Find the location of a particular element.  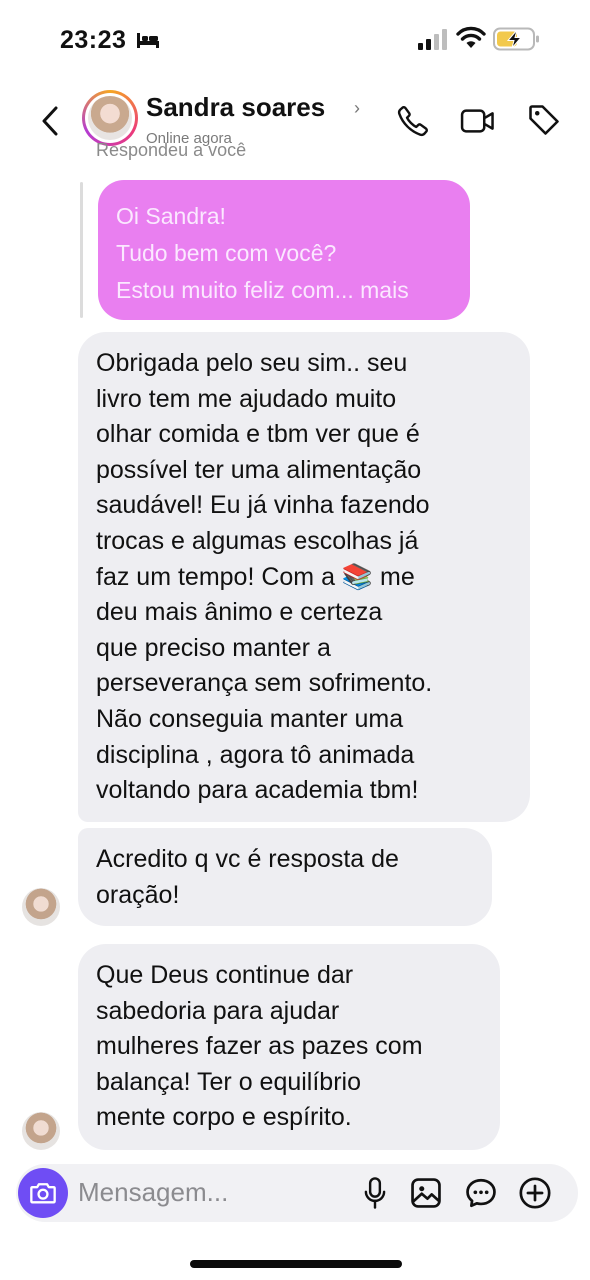

status-time: 23:23 is located at coordinates (93, 40).